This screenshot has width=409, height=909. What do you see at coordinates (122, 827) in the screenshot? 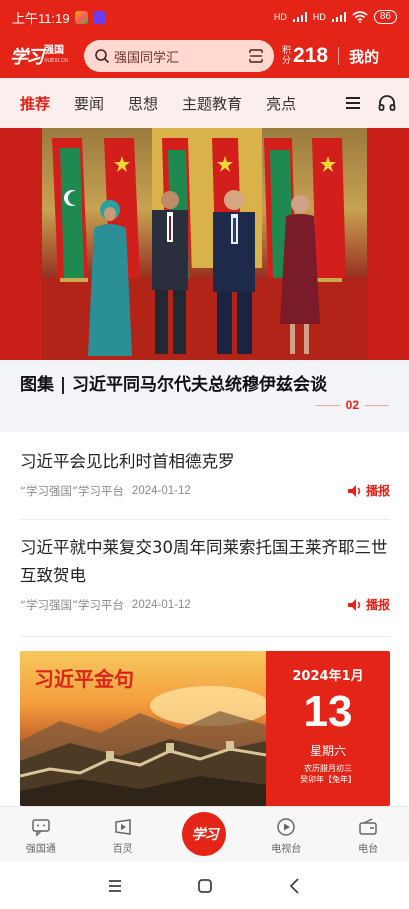
I see `video-play-icon` at bounding box center [122, 827].